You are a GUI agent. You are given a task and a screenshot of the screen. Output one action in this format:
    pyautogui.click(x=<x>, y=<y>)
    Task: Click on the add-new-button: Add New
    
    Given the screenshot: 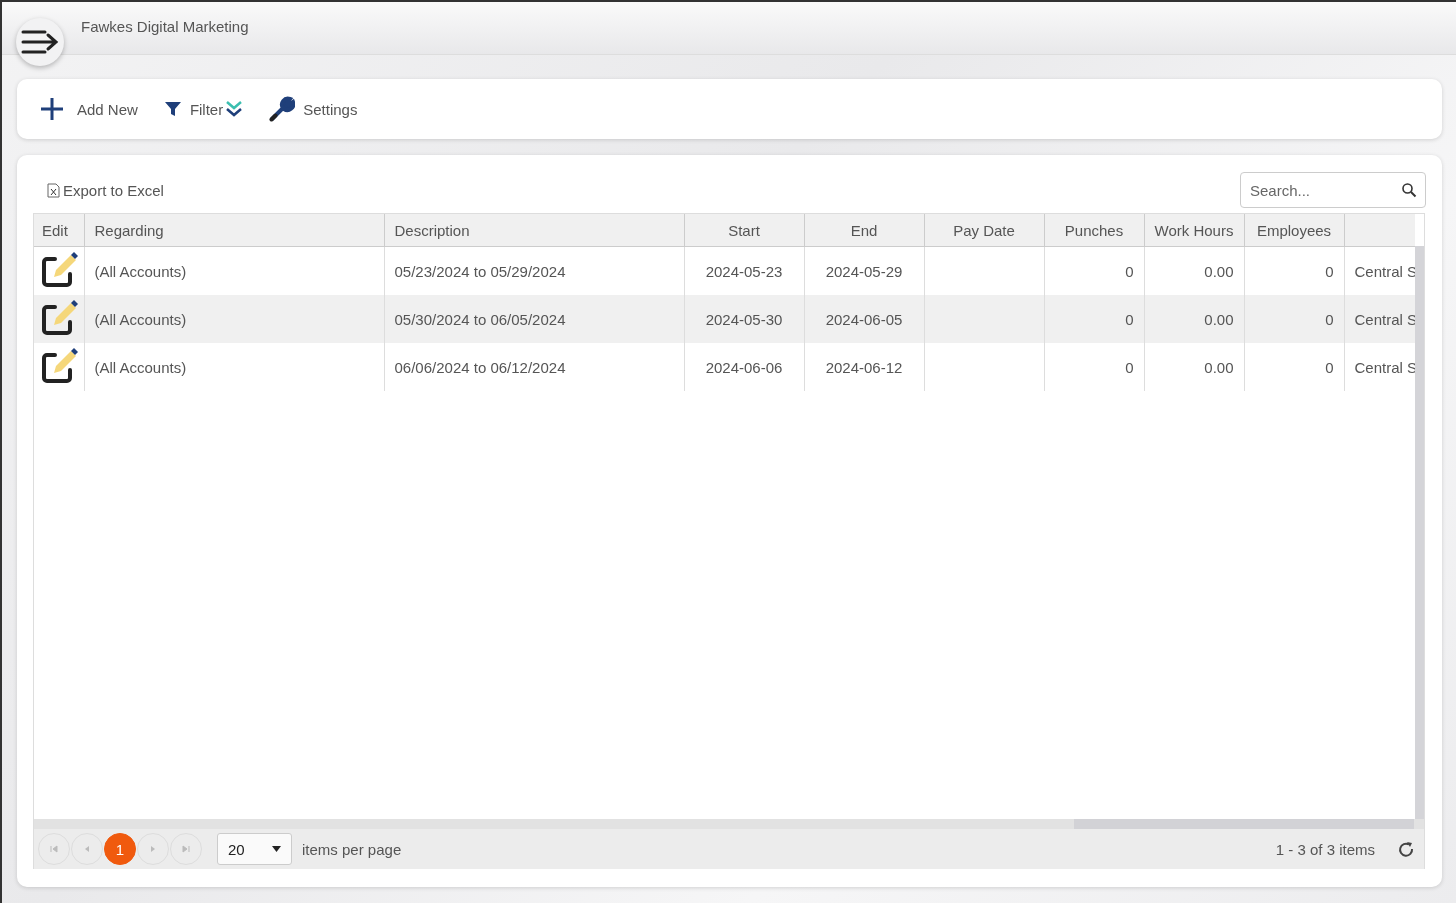 What is the action you would take?
    pyautogui.click(x=88, y=109)
    